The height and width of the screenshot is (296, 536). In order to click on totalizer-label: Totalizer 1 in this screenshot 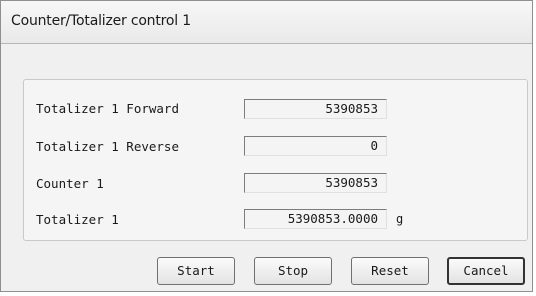, I will do `click(77, 219)`.